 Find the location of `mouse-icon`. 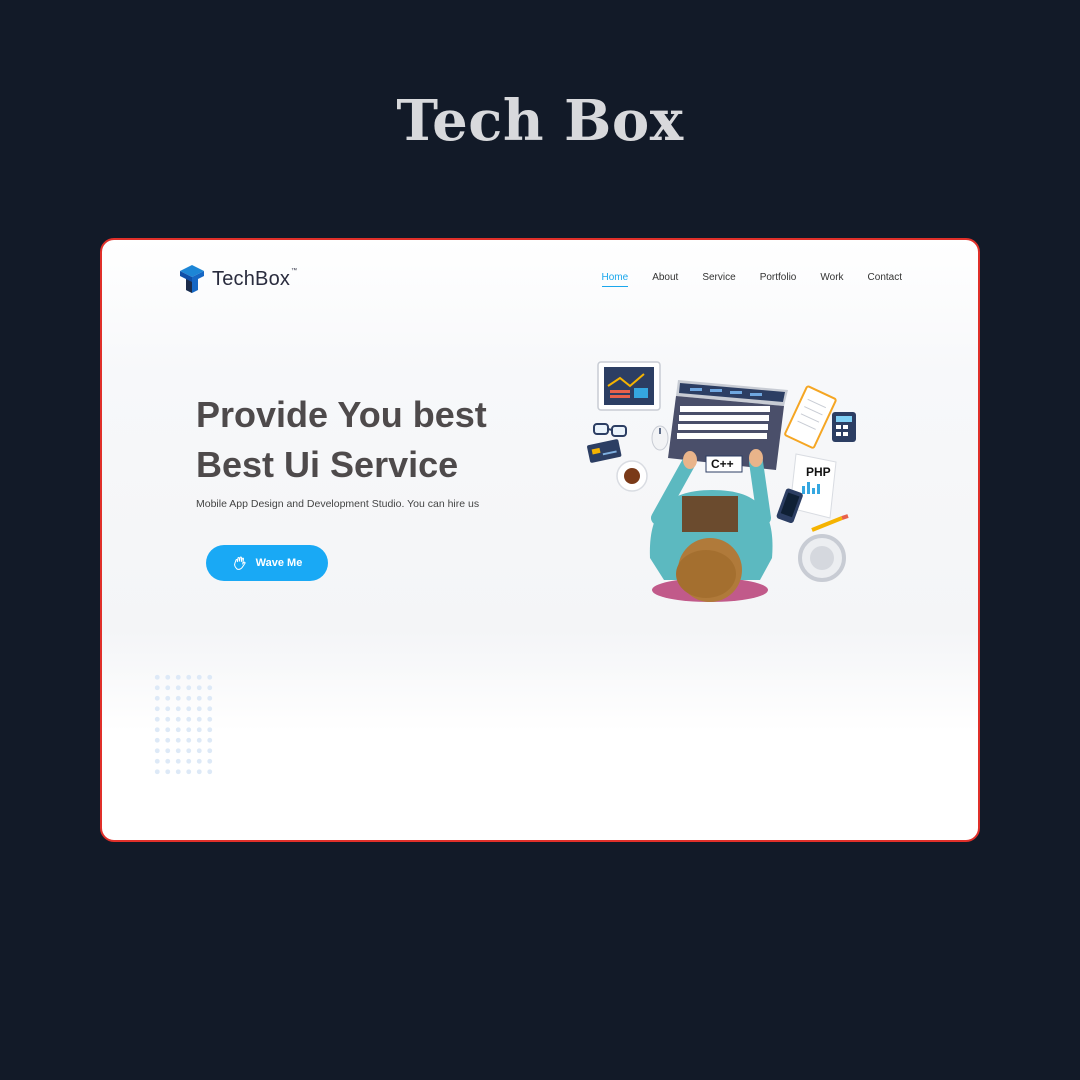

mouse-icon is located at coordinates (660, 438).